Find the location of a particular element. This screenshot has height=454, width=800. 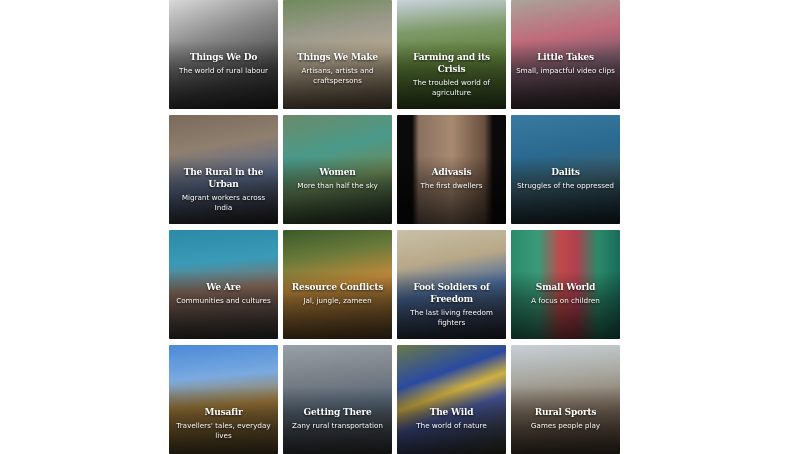

tile-title: Foot Soldiers of Freedom is located at coordinates (451, 294).